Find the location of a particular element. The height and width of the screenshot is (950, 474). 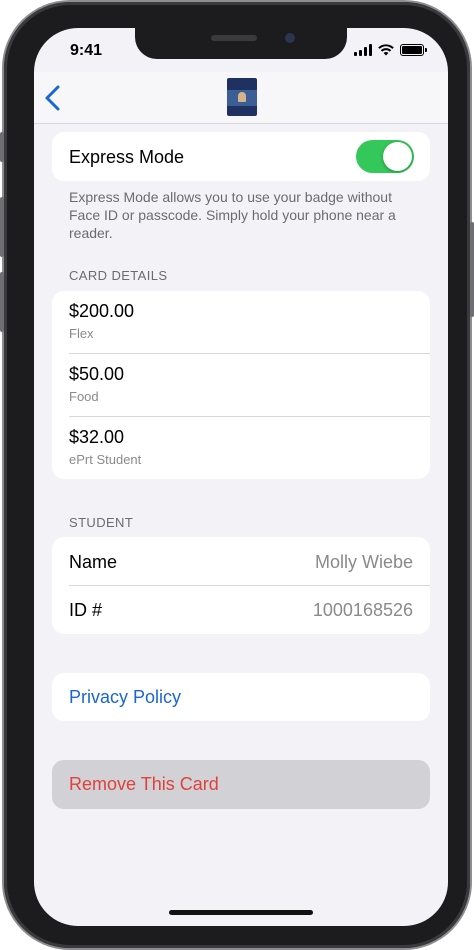

card-details-header: CARD DETAILS is located at coordinates (118, 275).